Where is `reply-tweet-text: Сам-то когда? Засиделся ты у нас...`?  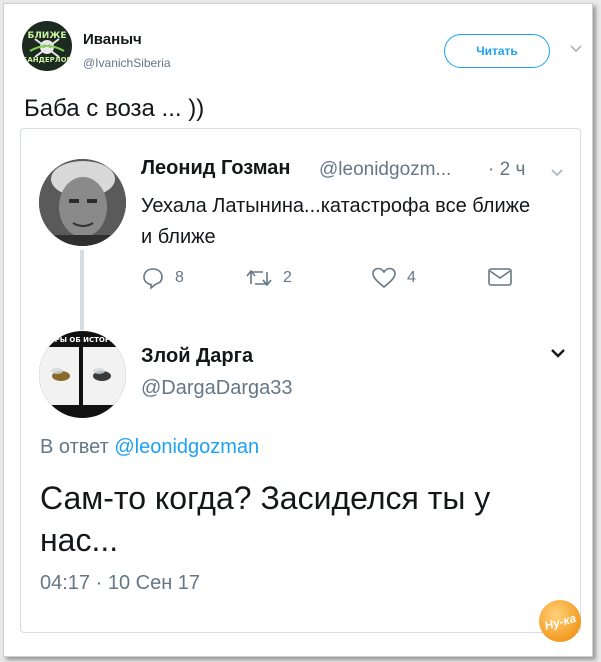 reply-tweet-text: Сам-то когда? Засиделся ты у нас... is located at coordinates (265, 519).